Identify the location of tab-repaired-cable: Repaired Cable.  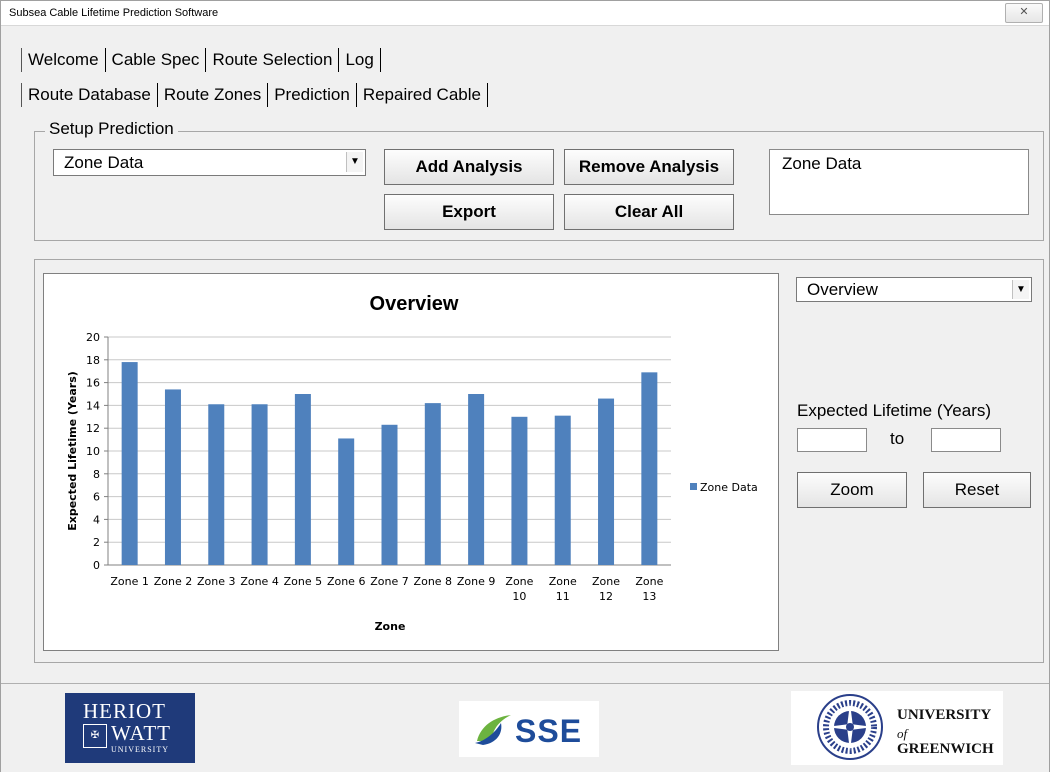
(422, 95).